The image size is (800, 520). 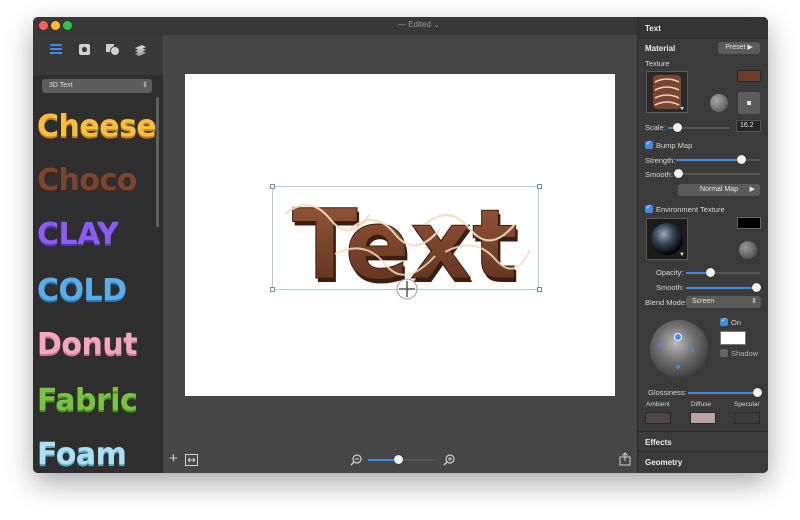 What do you see at coordinates (667, 392) in the screenshot?
I see `glossiness-label: Glossiness:` at bounding box center [667, 392].